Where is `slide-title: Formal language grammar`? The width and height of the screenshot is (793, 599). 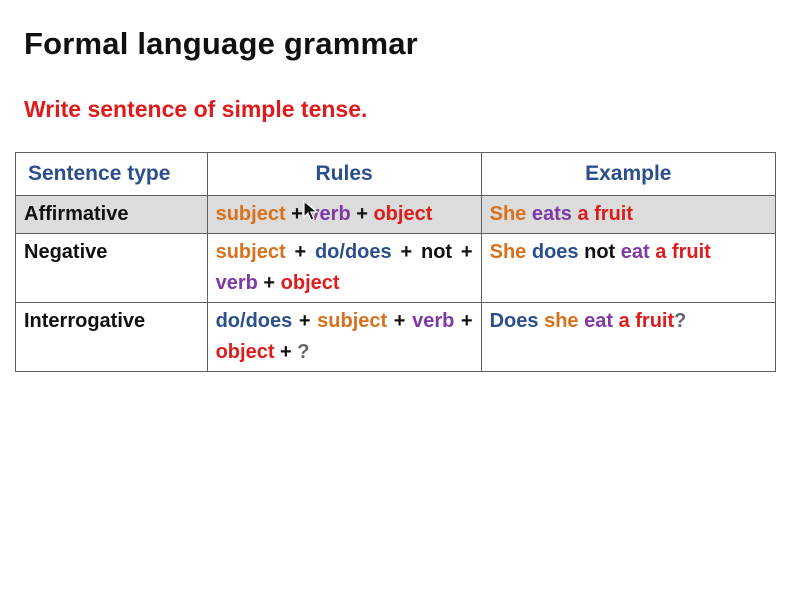 slide-title: Formal language grammar is located at coordinates (221, 43).